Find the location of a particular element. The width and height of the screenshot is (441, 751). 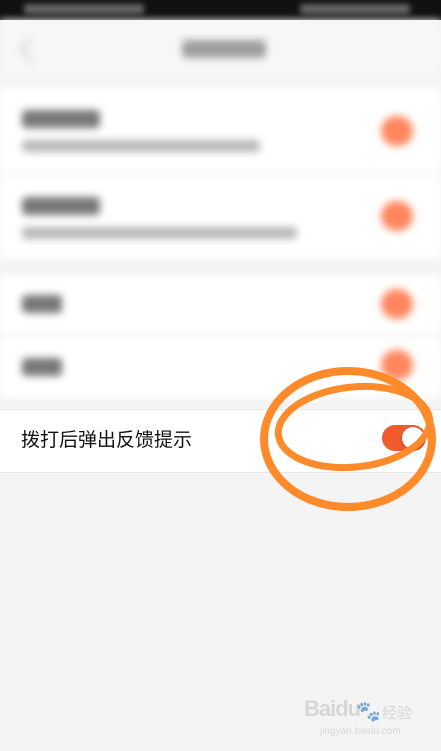

feedback-prompt-row: 拨打后弹出反馈提示 is located at coordinates (220, 441).